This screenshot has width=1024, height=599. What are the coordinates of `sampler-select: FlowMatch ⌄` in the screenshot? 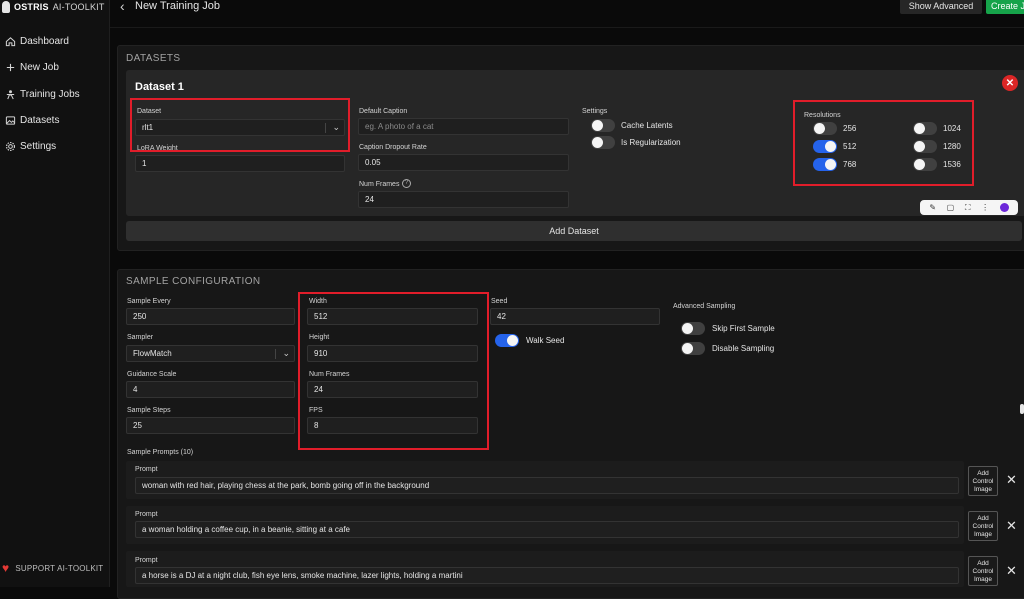 It's located at (210, 353).